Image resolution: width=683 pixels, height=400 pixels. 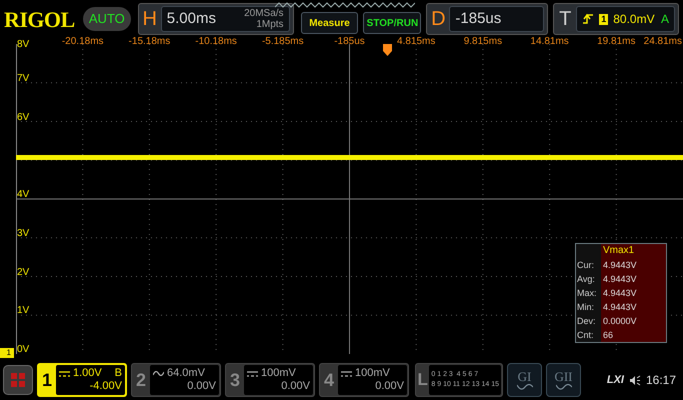 What do you see at coordinates (106, 19) in the screenshot?
I see `mode-indicator: AUTO` at bounding box center [106, 19].